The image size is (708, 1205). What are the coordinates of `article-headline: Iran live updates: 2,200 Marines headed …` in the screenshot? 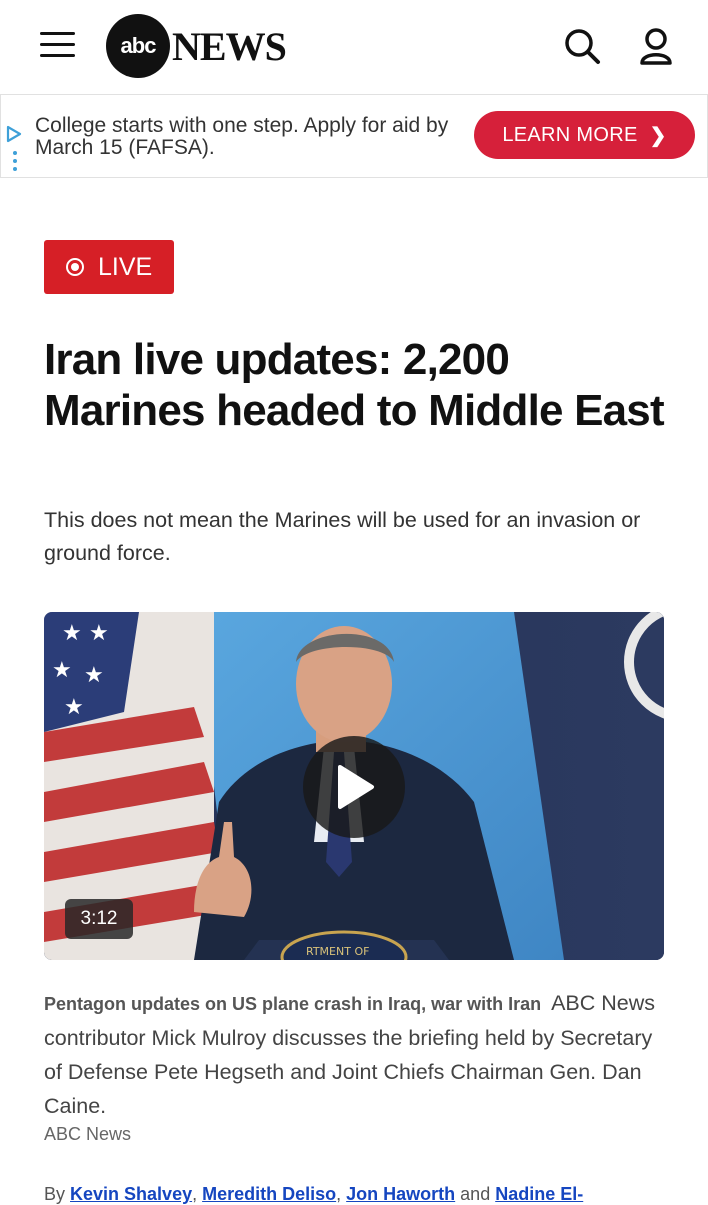 It's located at (354, 385).